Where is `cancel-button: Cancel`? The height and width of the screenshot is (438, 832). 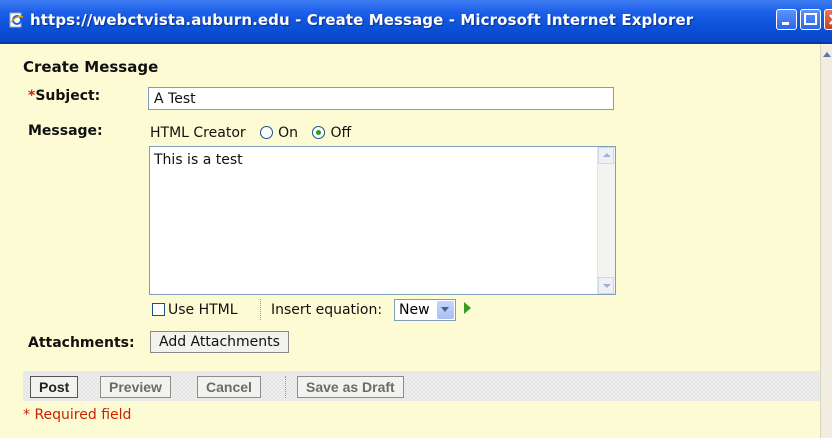 cancel-button: Cancel is located at coordinates (229, 387).